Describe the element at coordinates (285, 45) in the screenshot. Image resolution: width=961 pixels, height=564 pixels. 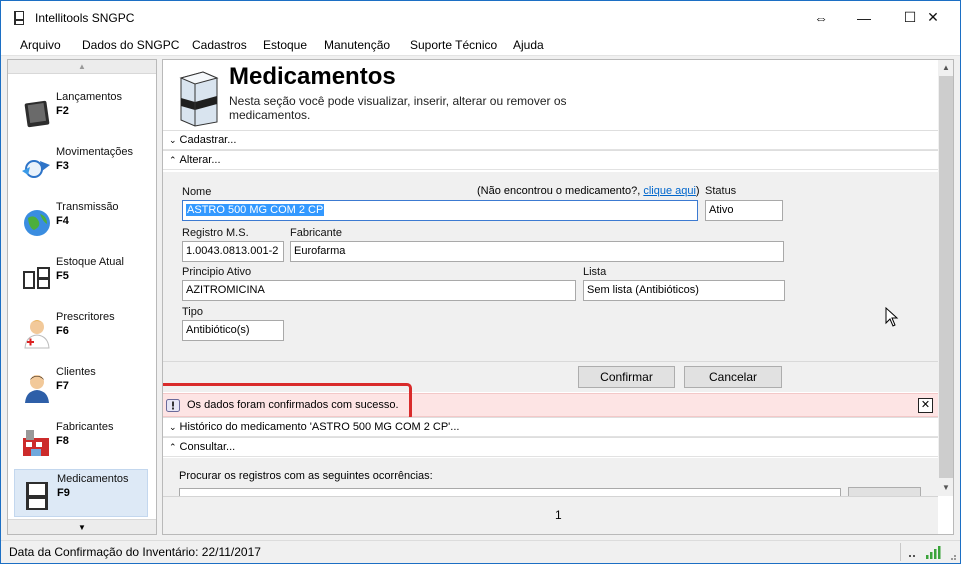
I see `menu-estoque: Estoque` at that location.